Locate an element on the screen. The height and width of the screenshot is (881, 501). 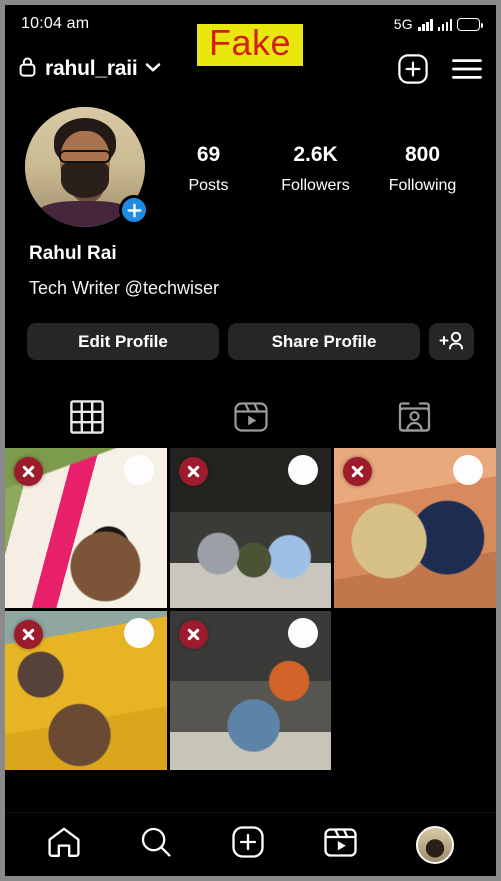
tab-reels is located at coordinates (251, 419).